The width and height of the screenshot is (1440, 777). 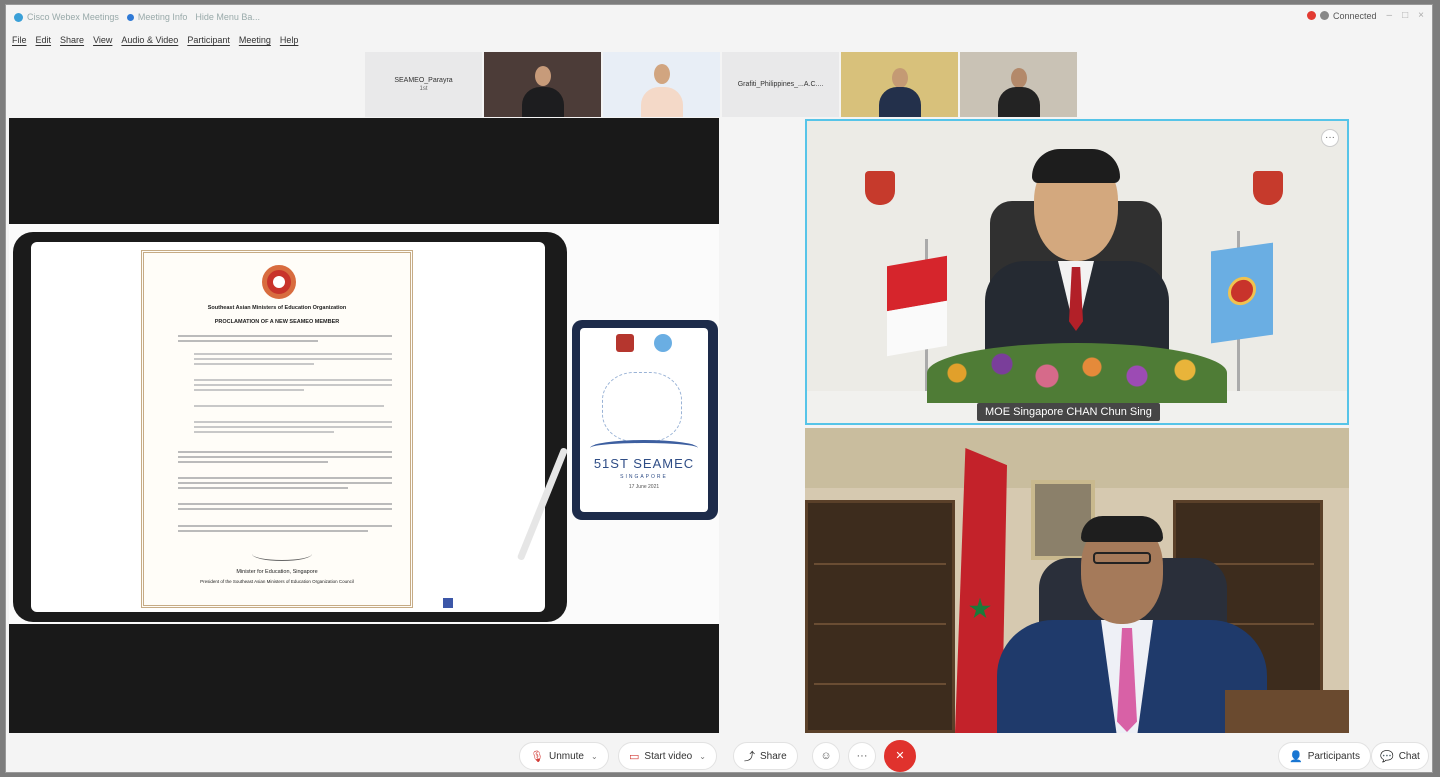 What do you see at coordinates (1324, 756) in the screenshot?
I see `participants-button: 👤 Participants` at bounding box center [1324, 756].